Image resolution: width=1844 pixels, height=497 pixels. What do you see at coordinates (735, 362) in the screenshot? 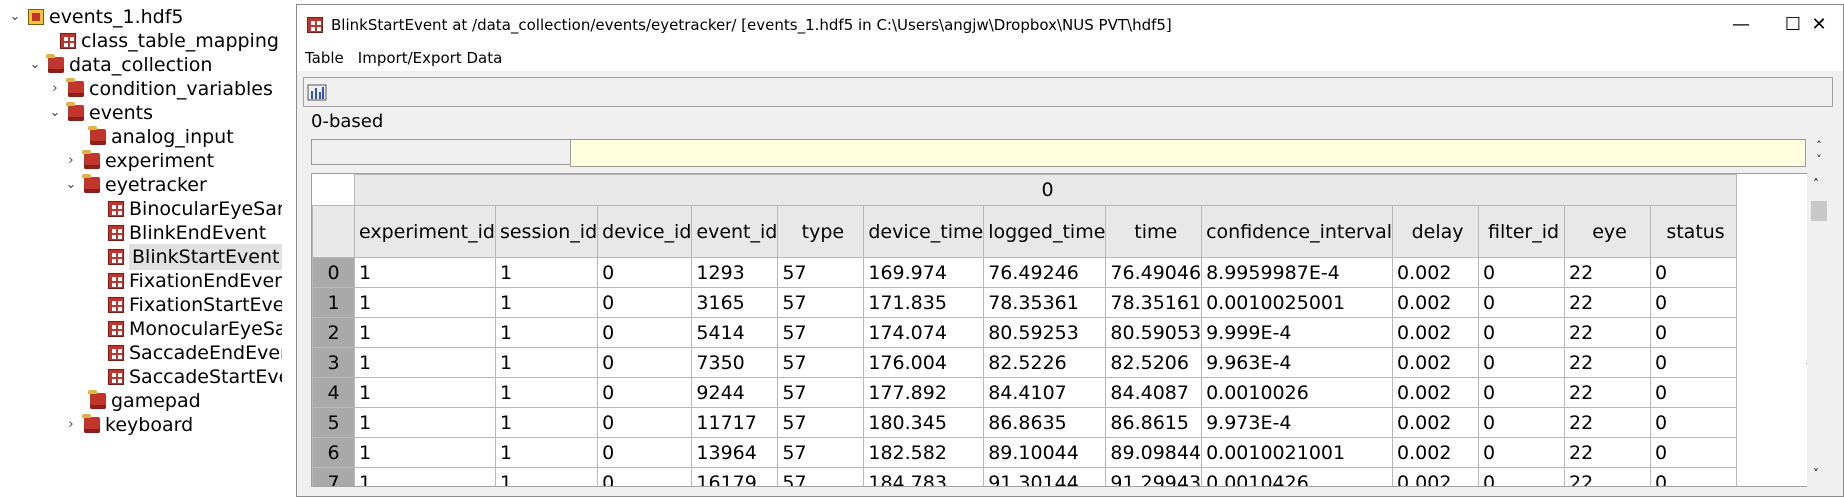
I see `table-cell: 7350` at bounding box center [735, 362].